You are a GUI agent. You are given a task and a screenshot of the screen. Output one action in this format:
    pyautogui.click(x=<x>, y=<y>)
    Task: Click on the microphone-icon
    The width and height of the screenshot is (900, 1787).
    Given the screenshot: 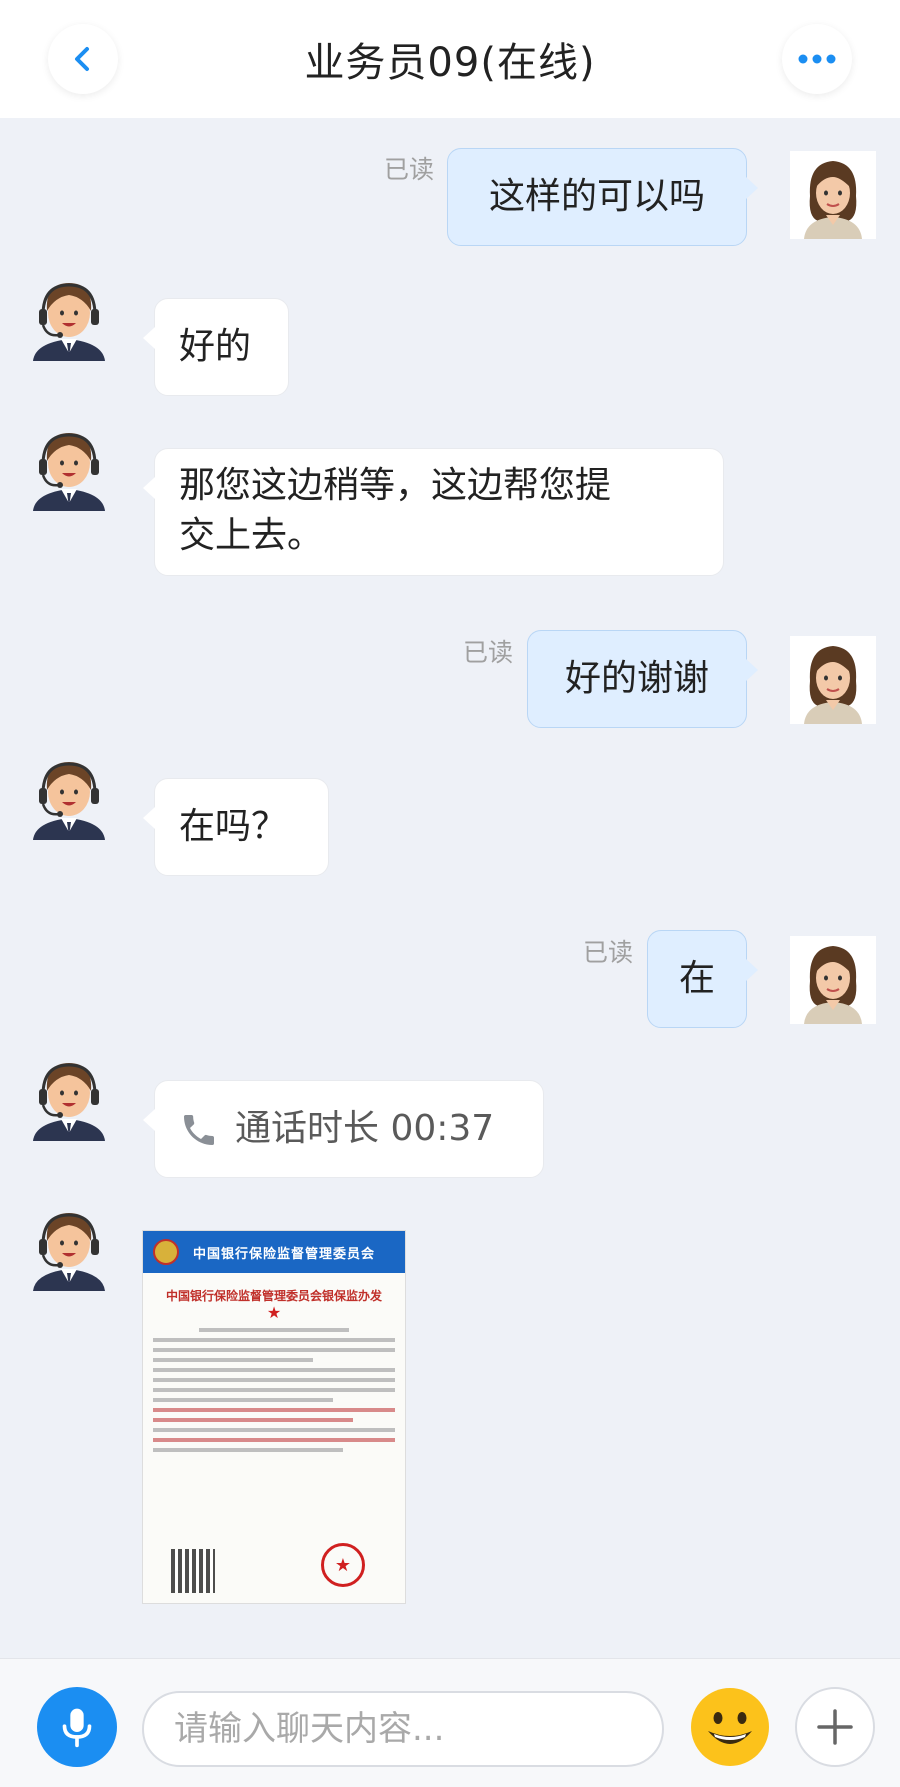 What is the action you would take?
    pyautogui.click(x=77, y=1728)
    